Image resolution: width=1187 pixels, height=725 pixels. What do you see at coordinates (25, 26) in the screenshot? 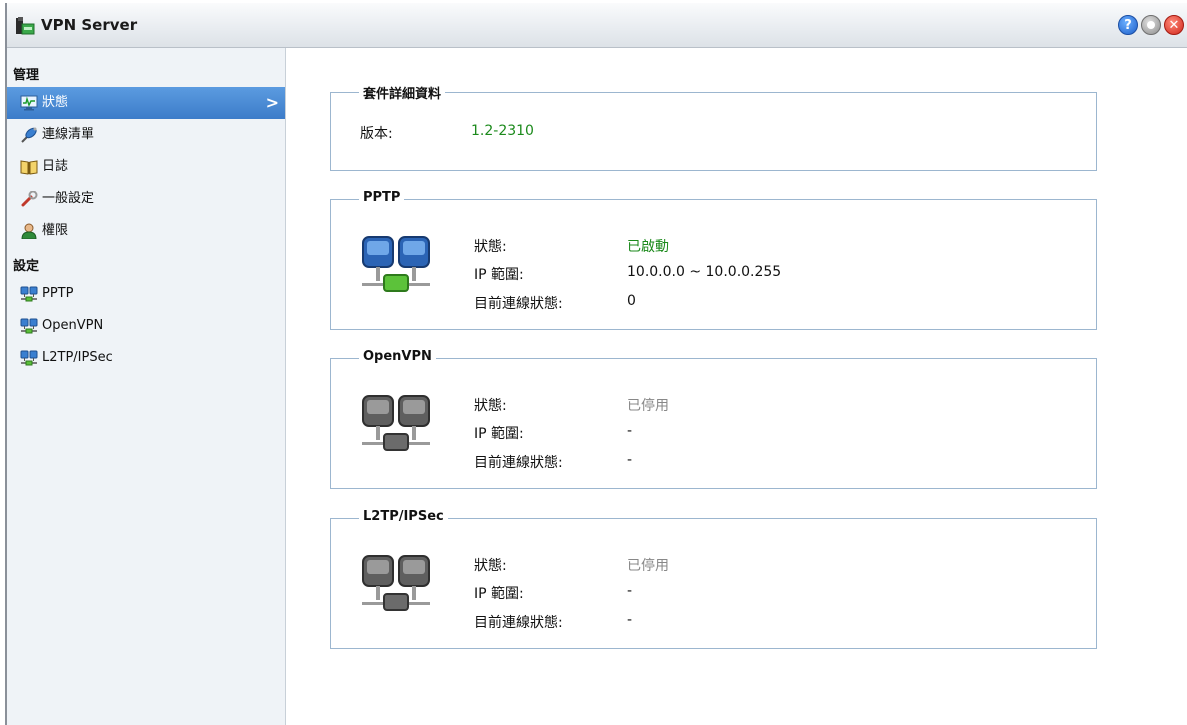
I see `vpn-server-app-icon` at bounding box center [25, 26].